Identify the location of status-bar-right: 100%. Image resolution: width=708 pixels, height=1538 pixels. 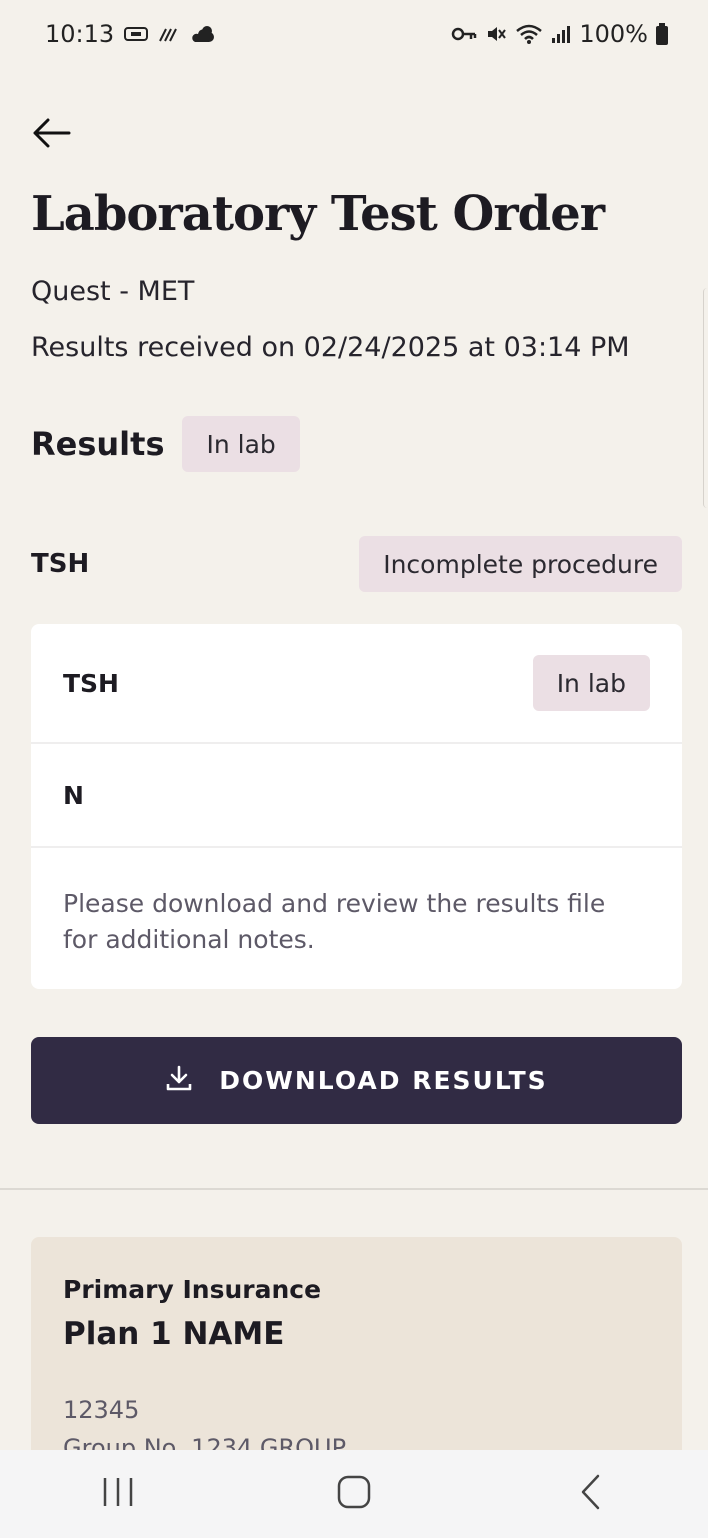
(559, 34).